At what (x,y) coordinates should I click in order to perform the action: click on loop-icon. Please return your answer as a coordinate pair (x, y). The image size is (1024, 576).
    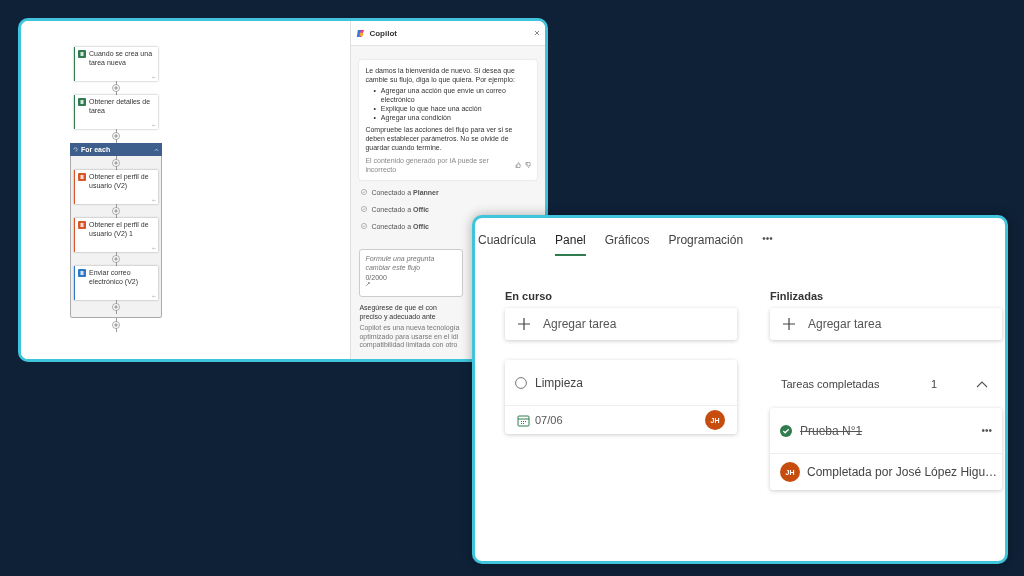
    Looking at the image, I should click on (75, 149).